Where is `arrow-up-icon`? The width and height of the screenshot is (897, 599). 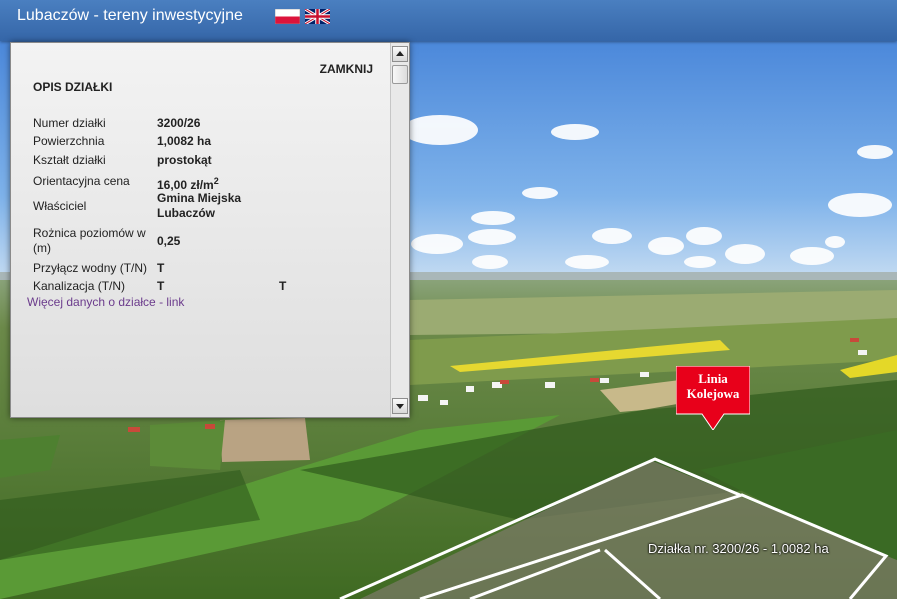
arrow-up-icon is located at coordinates (400, 53).